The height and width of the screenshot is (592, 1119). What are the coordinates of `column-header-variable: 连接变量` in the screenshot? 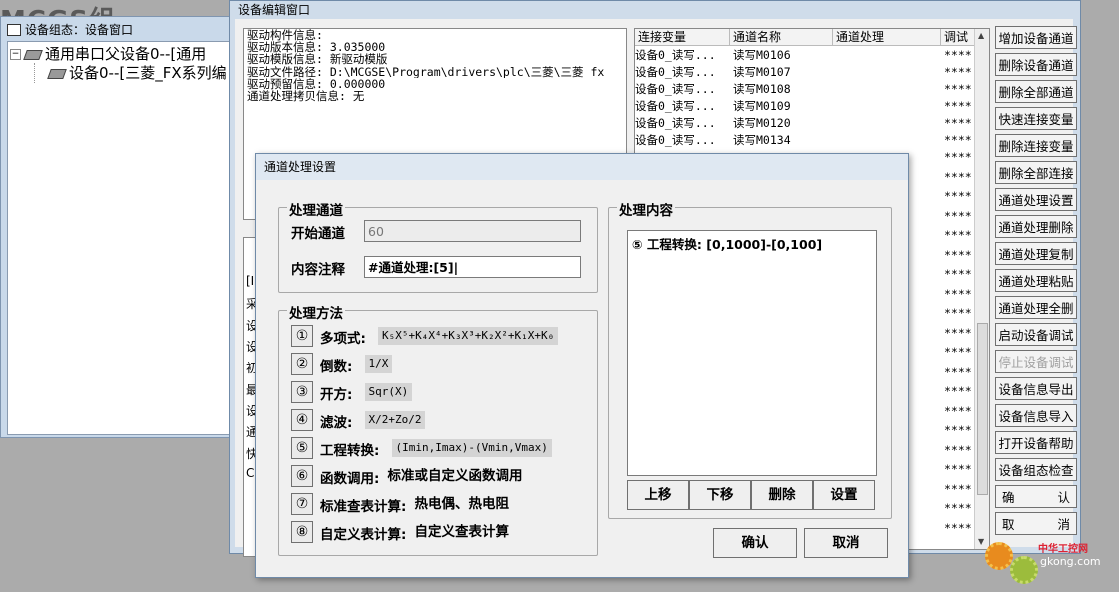 It's located at (682, 37).